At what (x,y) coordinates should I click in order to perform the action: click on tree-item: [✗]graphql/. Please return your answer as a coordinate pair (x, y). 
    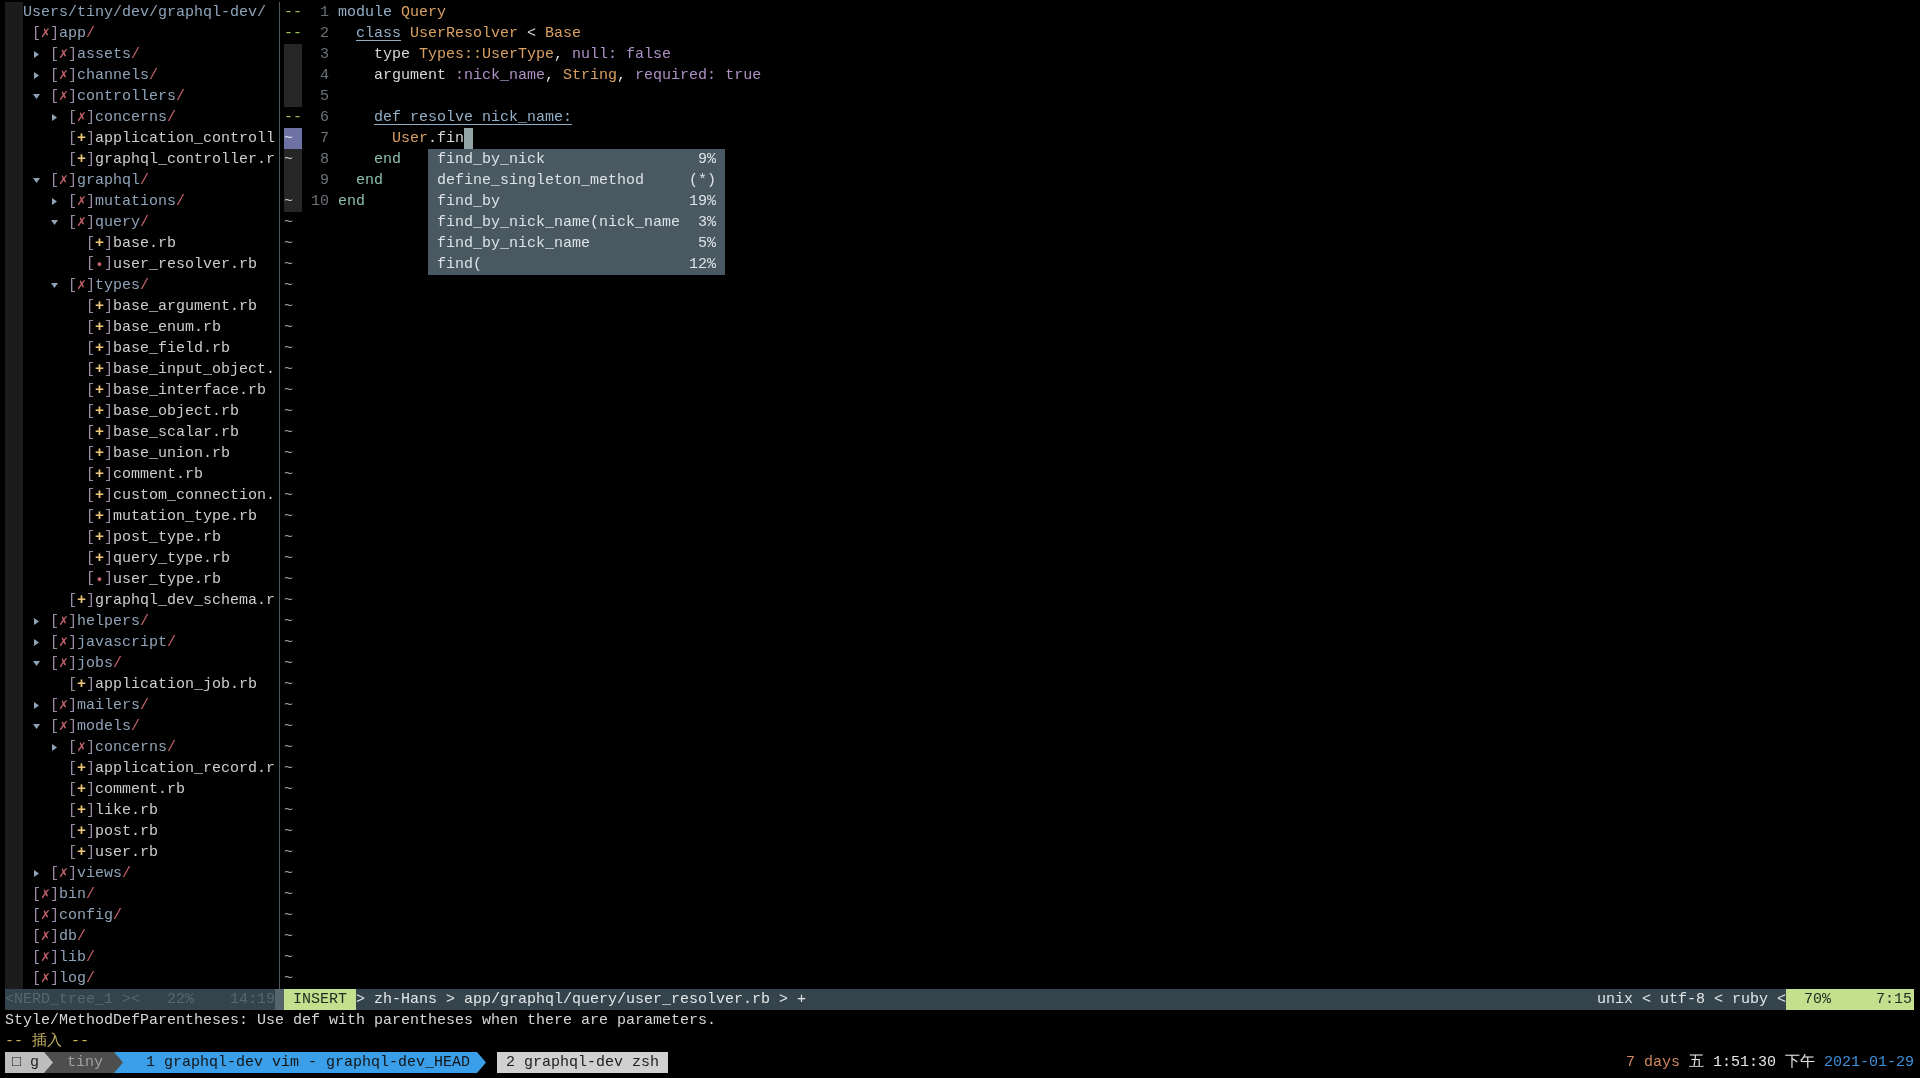
    Looking at the image, I should click on (91, 180).